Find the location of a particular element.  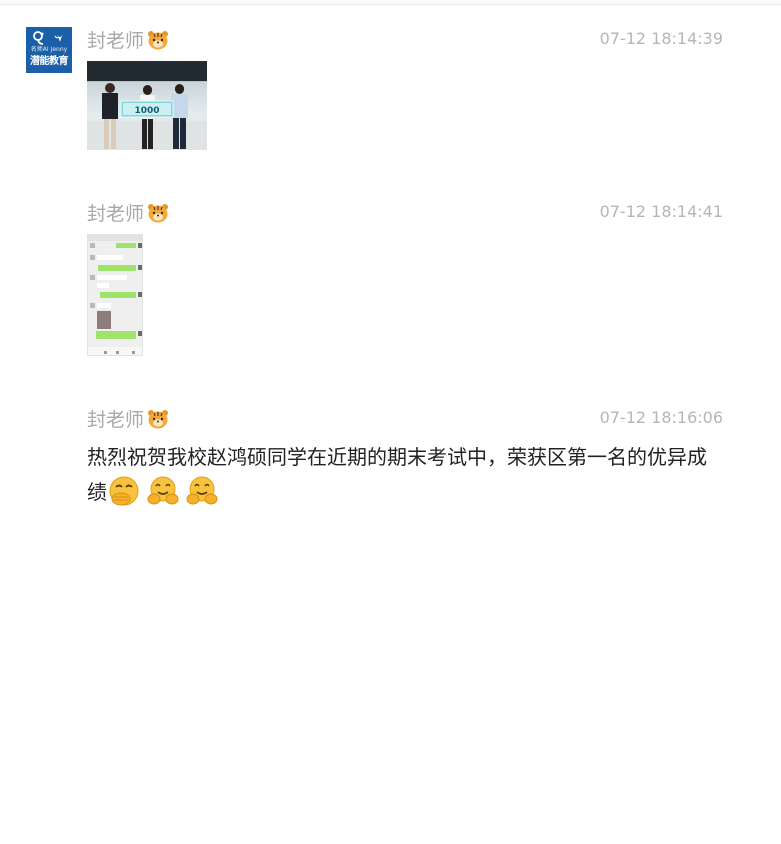

message-text: 热烈祝贺我校赵鸿硕同学在近期的期末考试中，荣获区第一名的优异成绩 is located at coordinates (405, 475).